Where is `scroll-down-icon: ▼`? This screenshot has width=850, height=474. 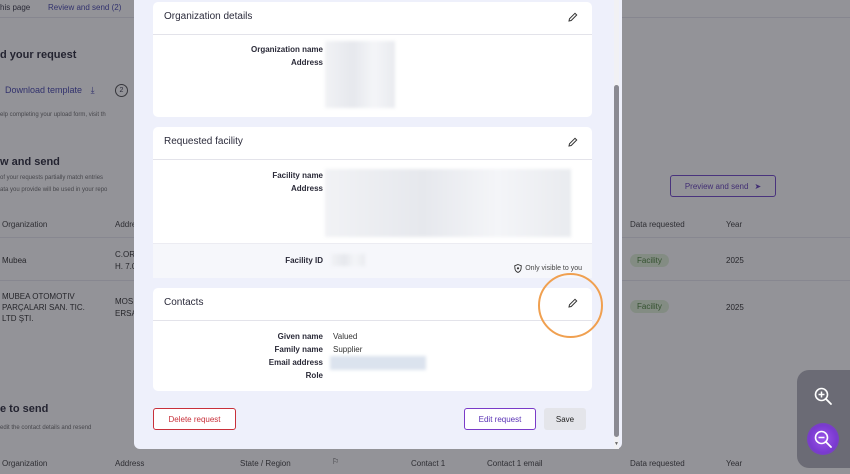
scroll-down-icon: ▼ is located at coordinates (616, 444).